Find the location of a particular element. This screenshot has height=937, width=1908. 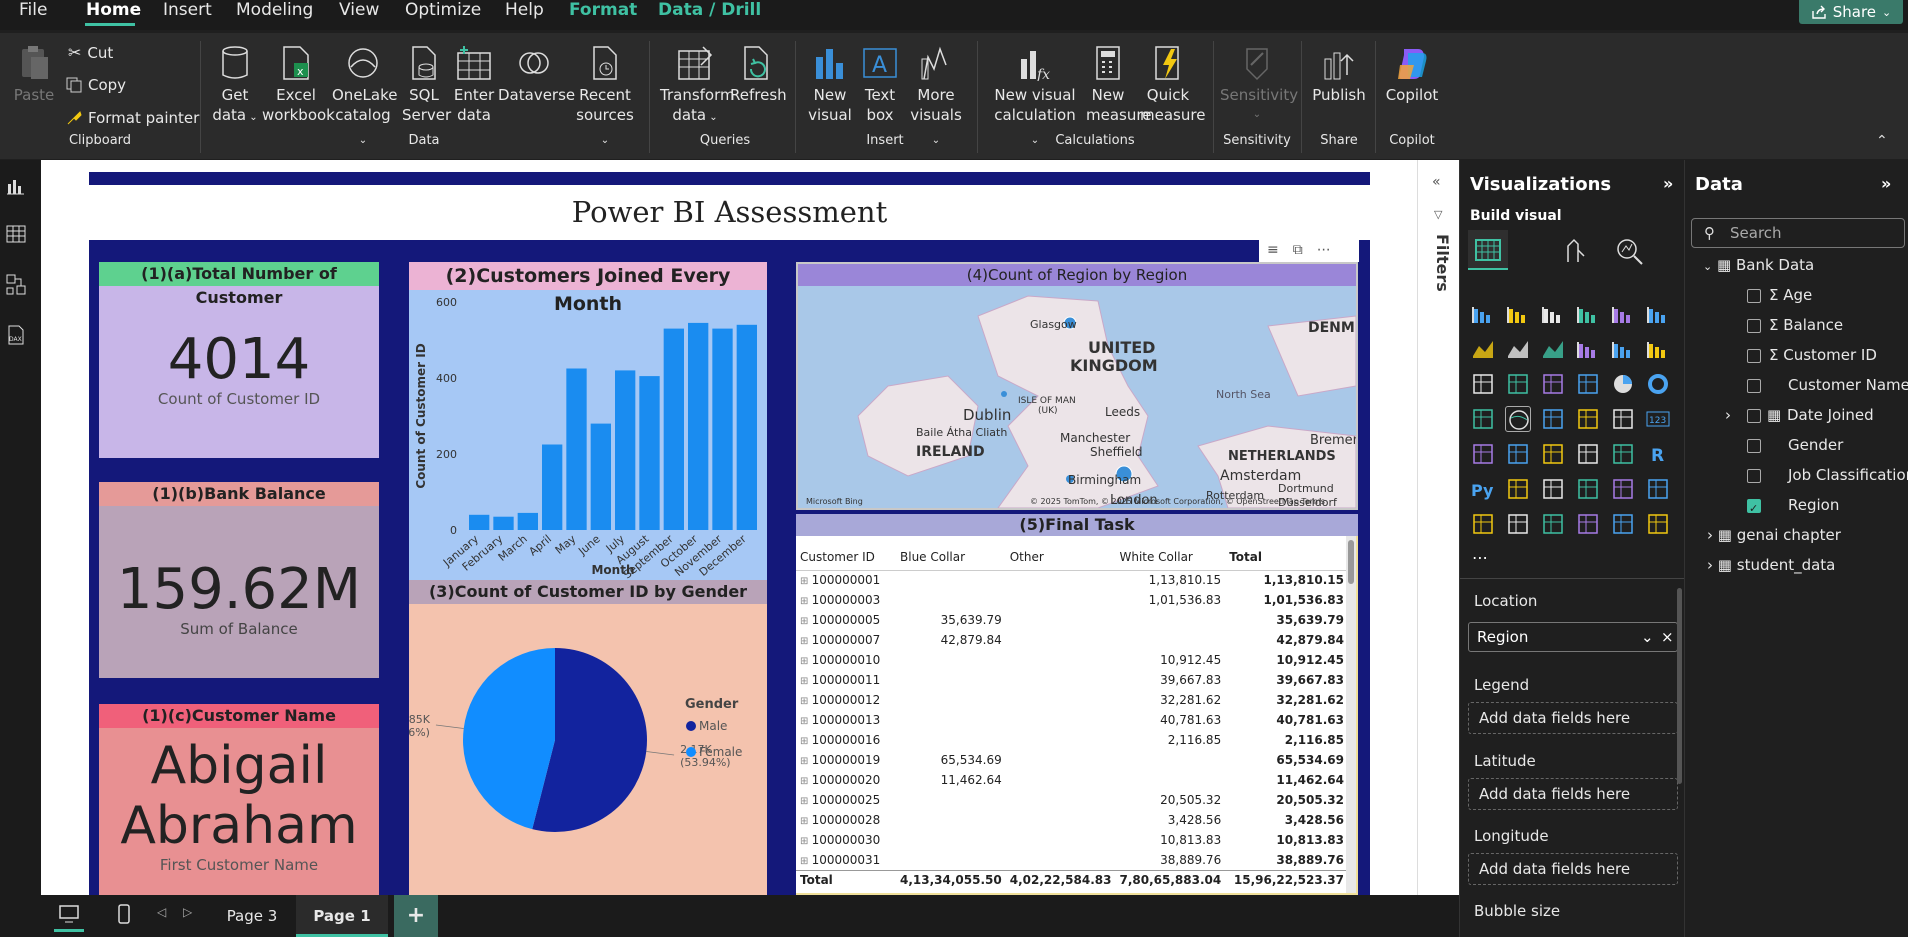

matrix-icon is located at coordinates (1623, 454).